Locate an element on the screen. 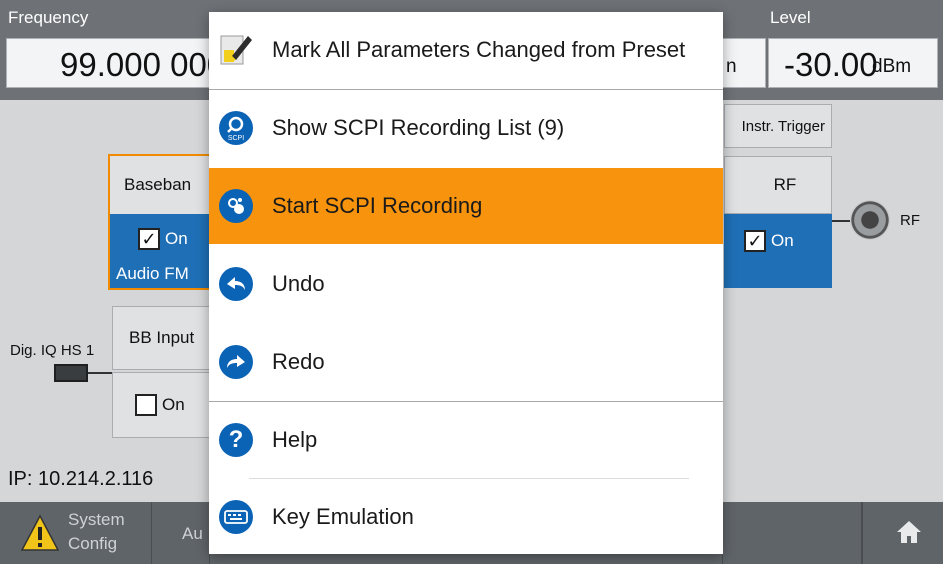 The width and height of the screenshot is (943, 564). rf-wire is located at coordinates (841, 221).